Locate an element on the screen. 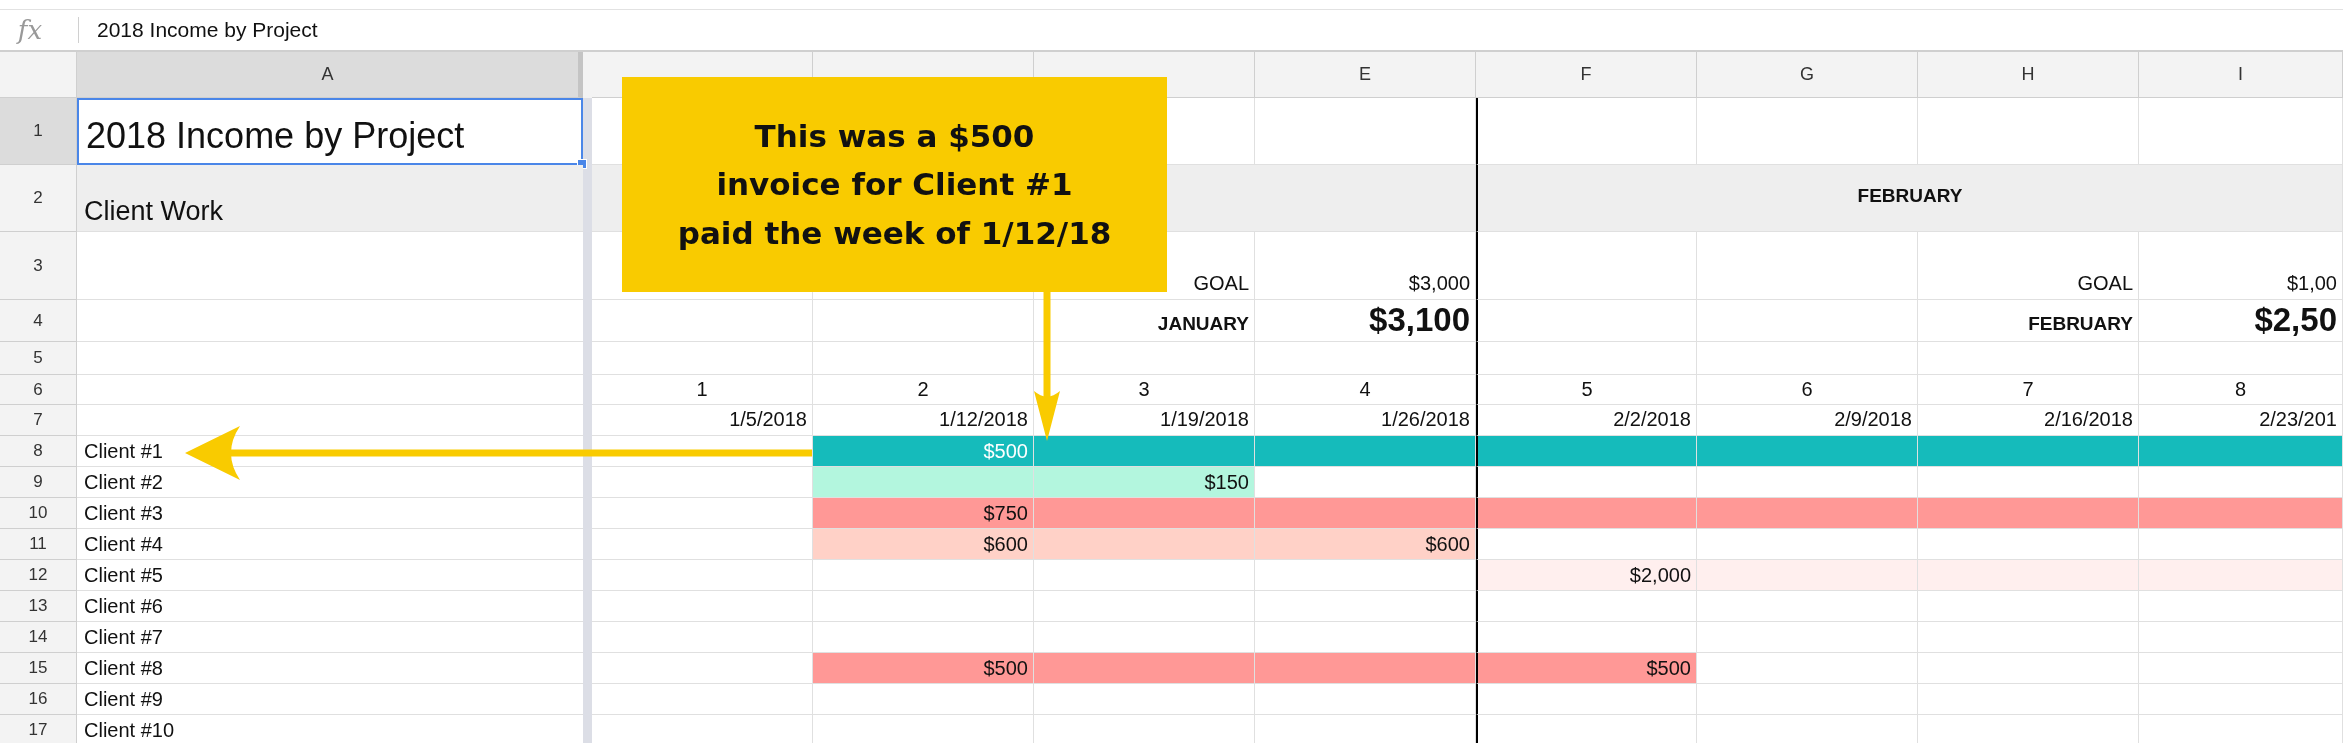 This screenshot has height=743, width=2343. table-cell: $2,000 is located at coordinates (1586, 575).